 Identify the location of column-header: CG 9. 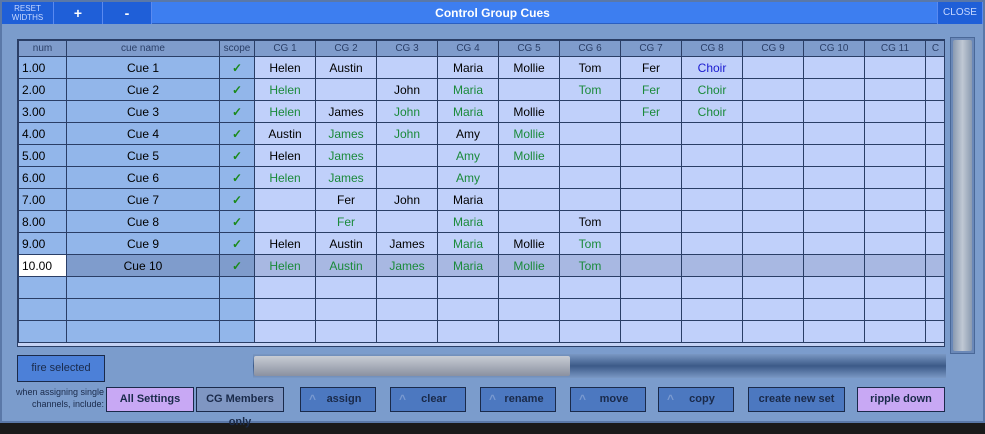
(773, 48).